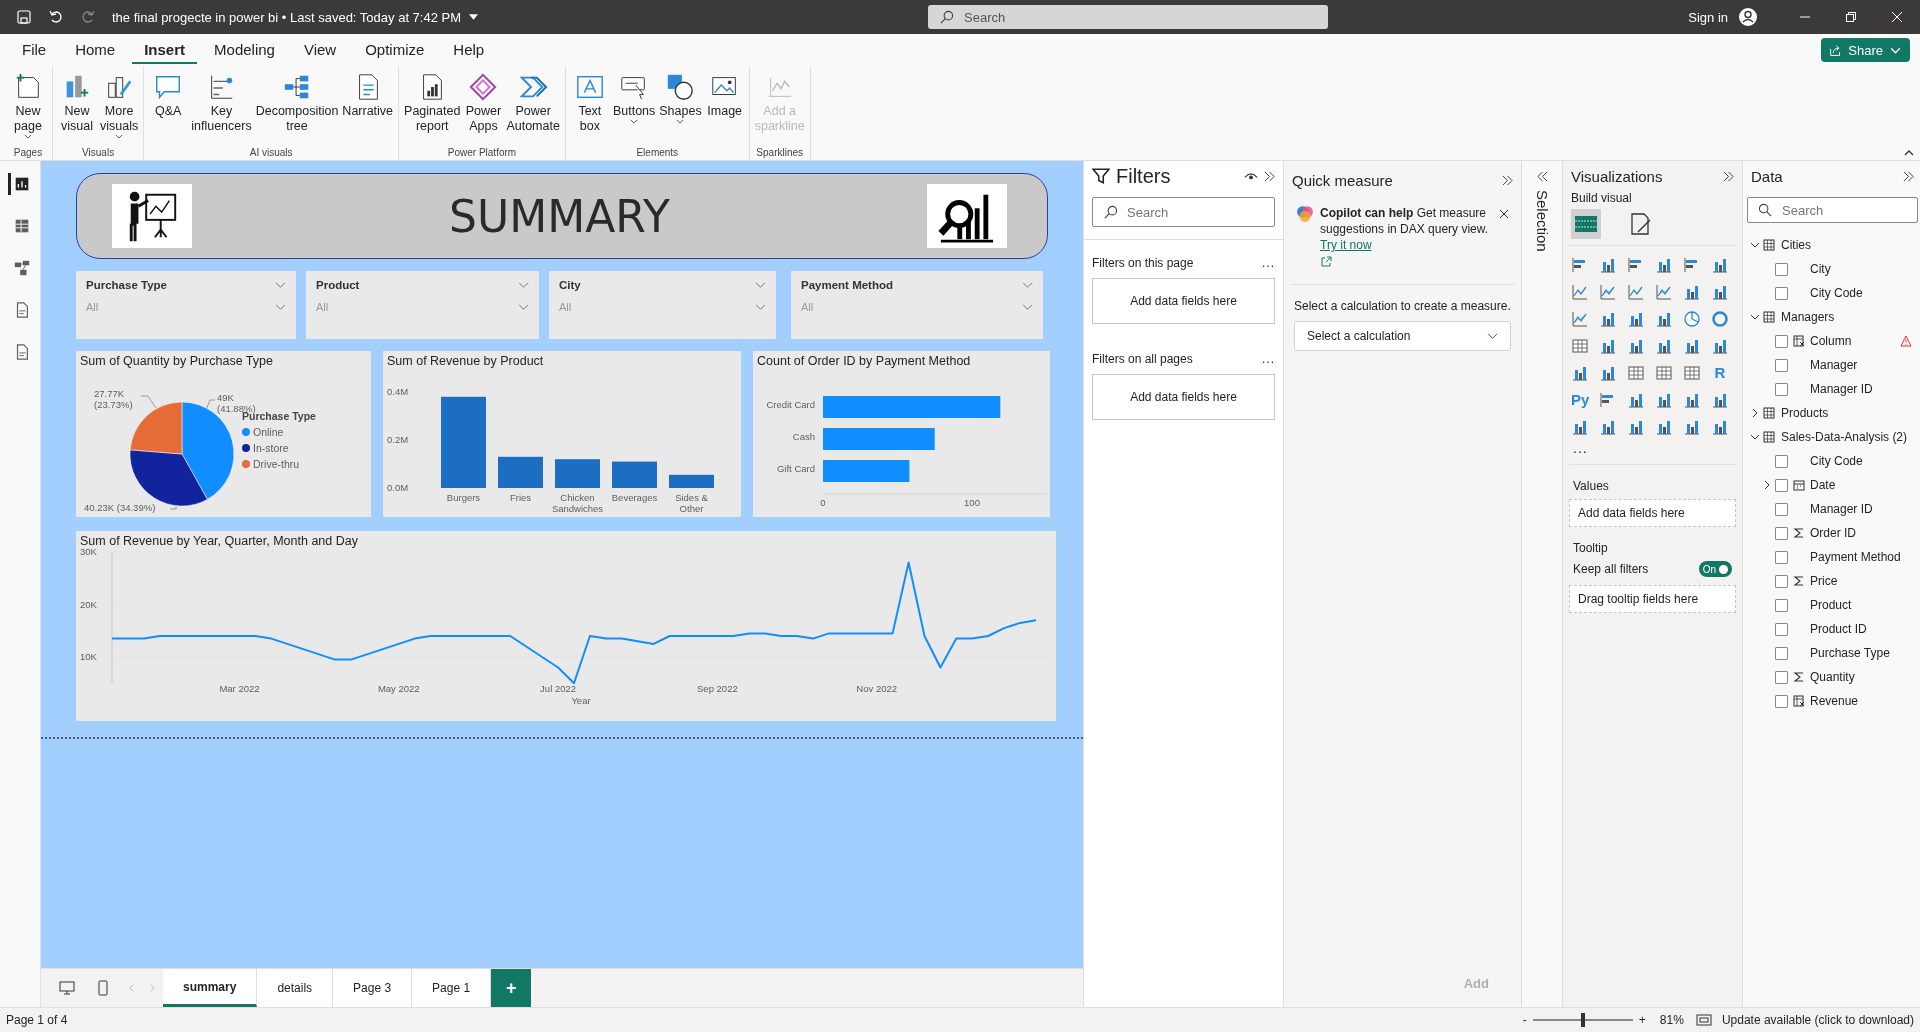 The image size is (1920, 1032). What do you see at coordinates (680, 98) in the screenshot?
I see `ribbon-button: Shapes` at bounding box center [680, 98].